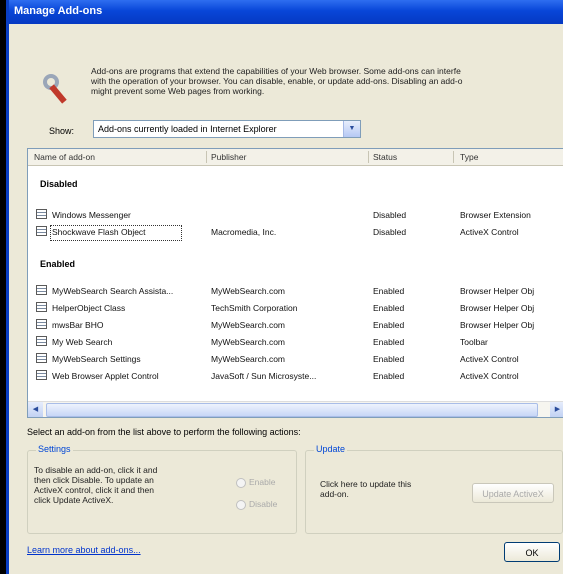 The height and width of the screenshot is (574, 563). I want to click on scroll-thumb, so click(292, 410).